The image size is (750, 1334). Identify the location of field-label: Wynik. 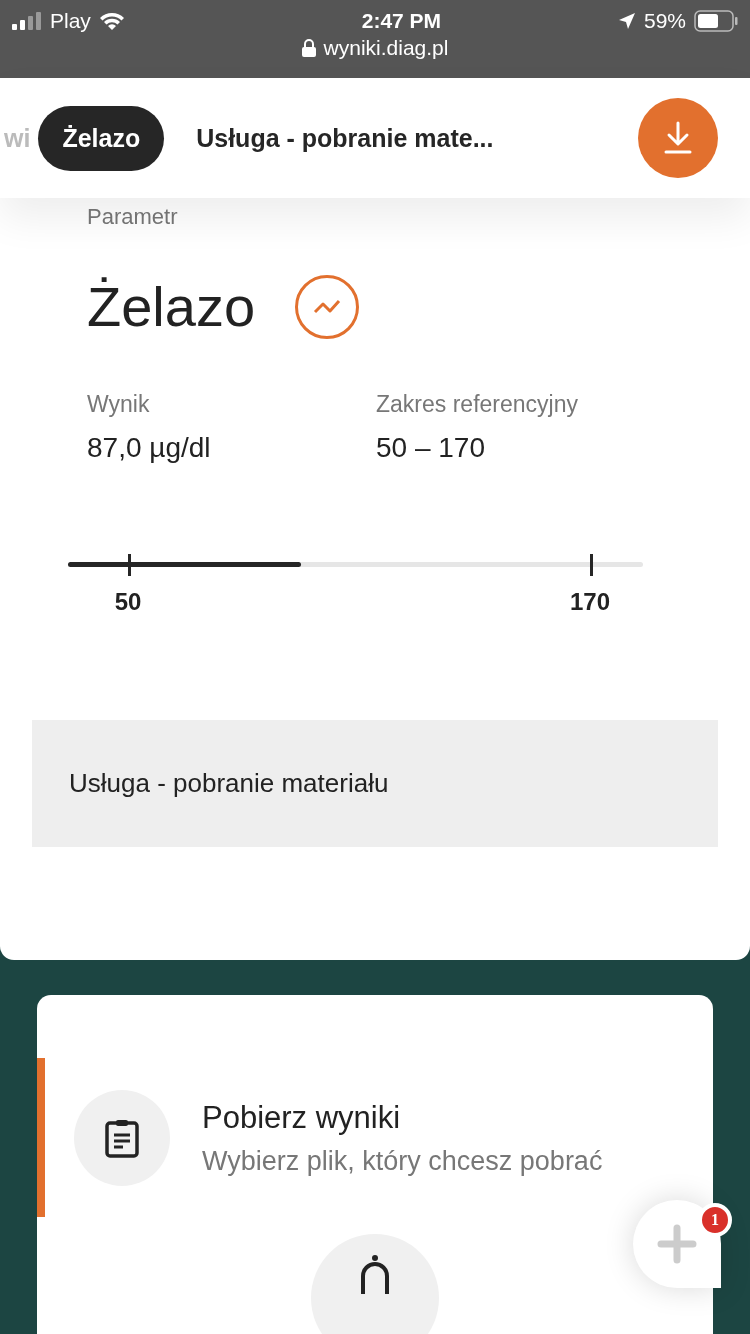
(119, 404).